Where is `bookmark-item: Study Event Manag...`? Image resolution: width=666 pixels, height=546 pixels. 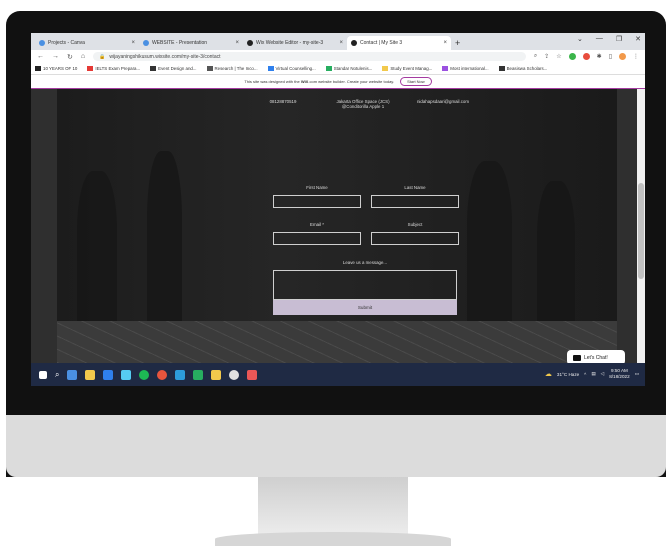
bookmark-item: Study Event Manag... is located at coordinates (407, 68).